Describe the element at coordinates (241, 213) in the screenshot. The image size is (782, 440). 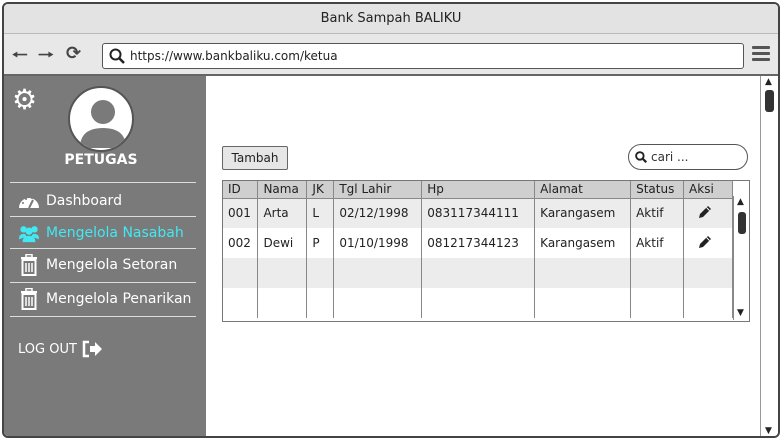
I see `cell-id: 001` at that location.